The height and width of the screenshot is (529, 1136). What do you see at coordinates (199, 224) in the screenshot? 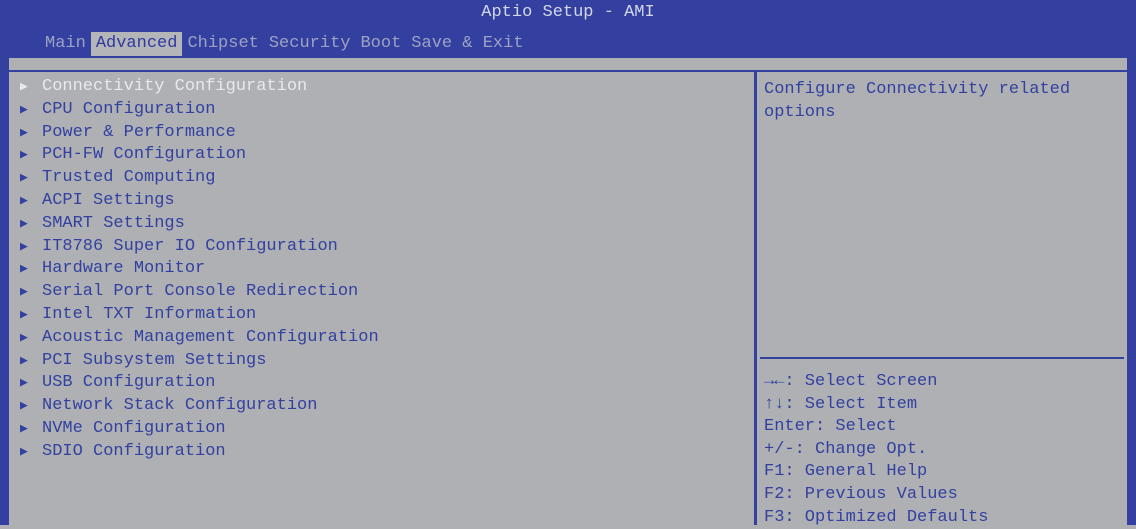
I see `menu-item-smart-settings: ▶ SMART Settings` at bounding box center [199, 224].